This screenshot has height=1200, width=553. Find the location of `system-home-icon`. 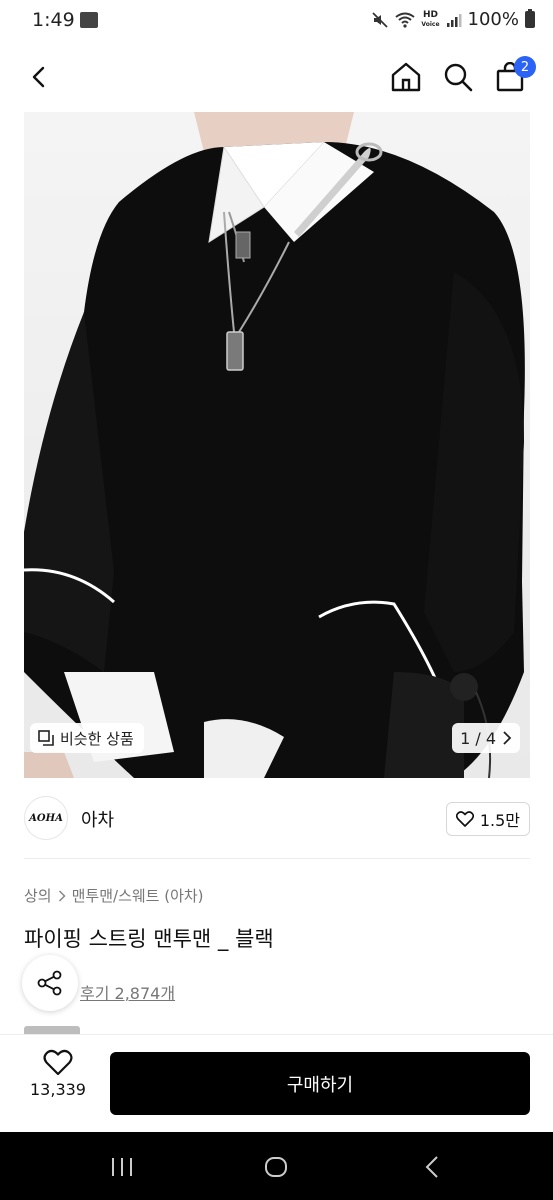

system-home-icon is located at coordinates (276, 1167).